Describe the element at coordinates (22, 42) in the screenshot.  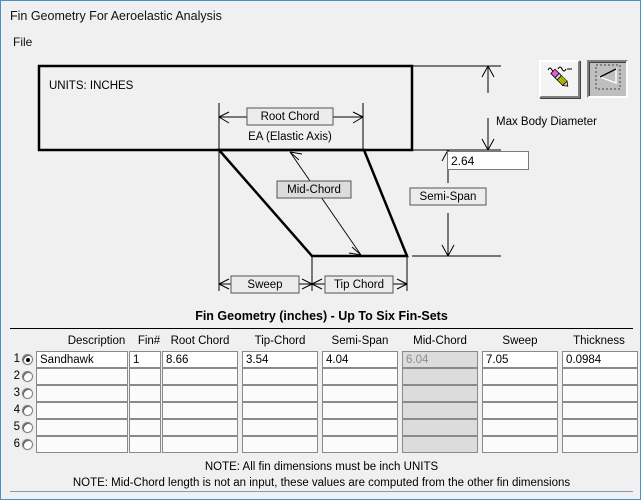
I see `menu-item-file: File` at that location.